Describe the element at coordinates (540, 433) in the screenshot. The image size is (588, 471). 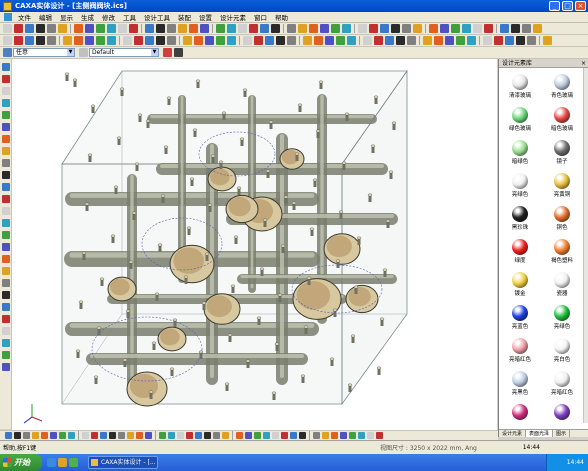
I see `tab-surface-gloss: 表面光泽` at that location.